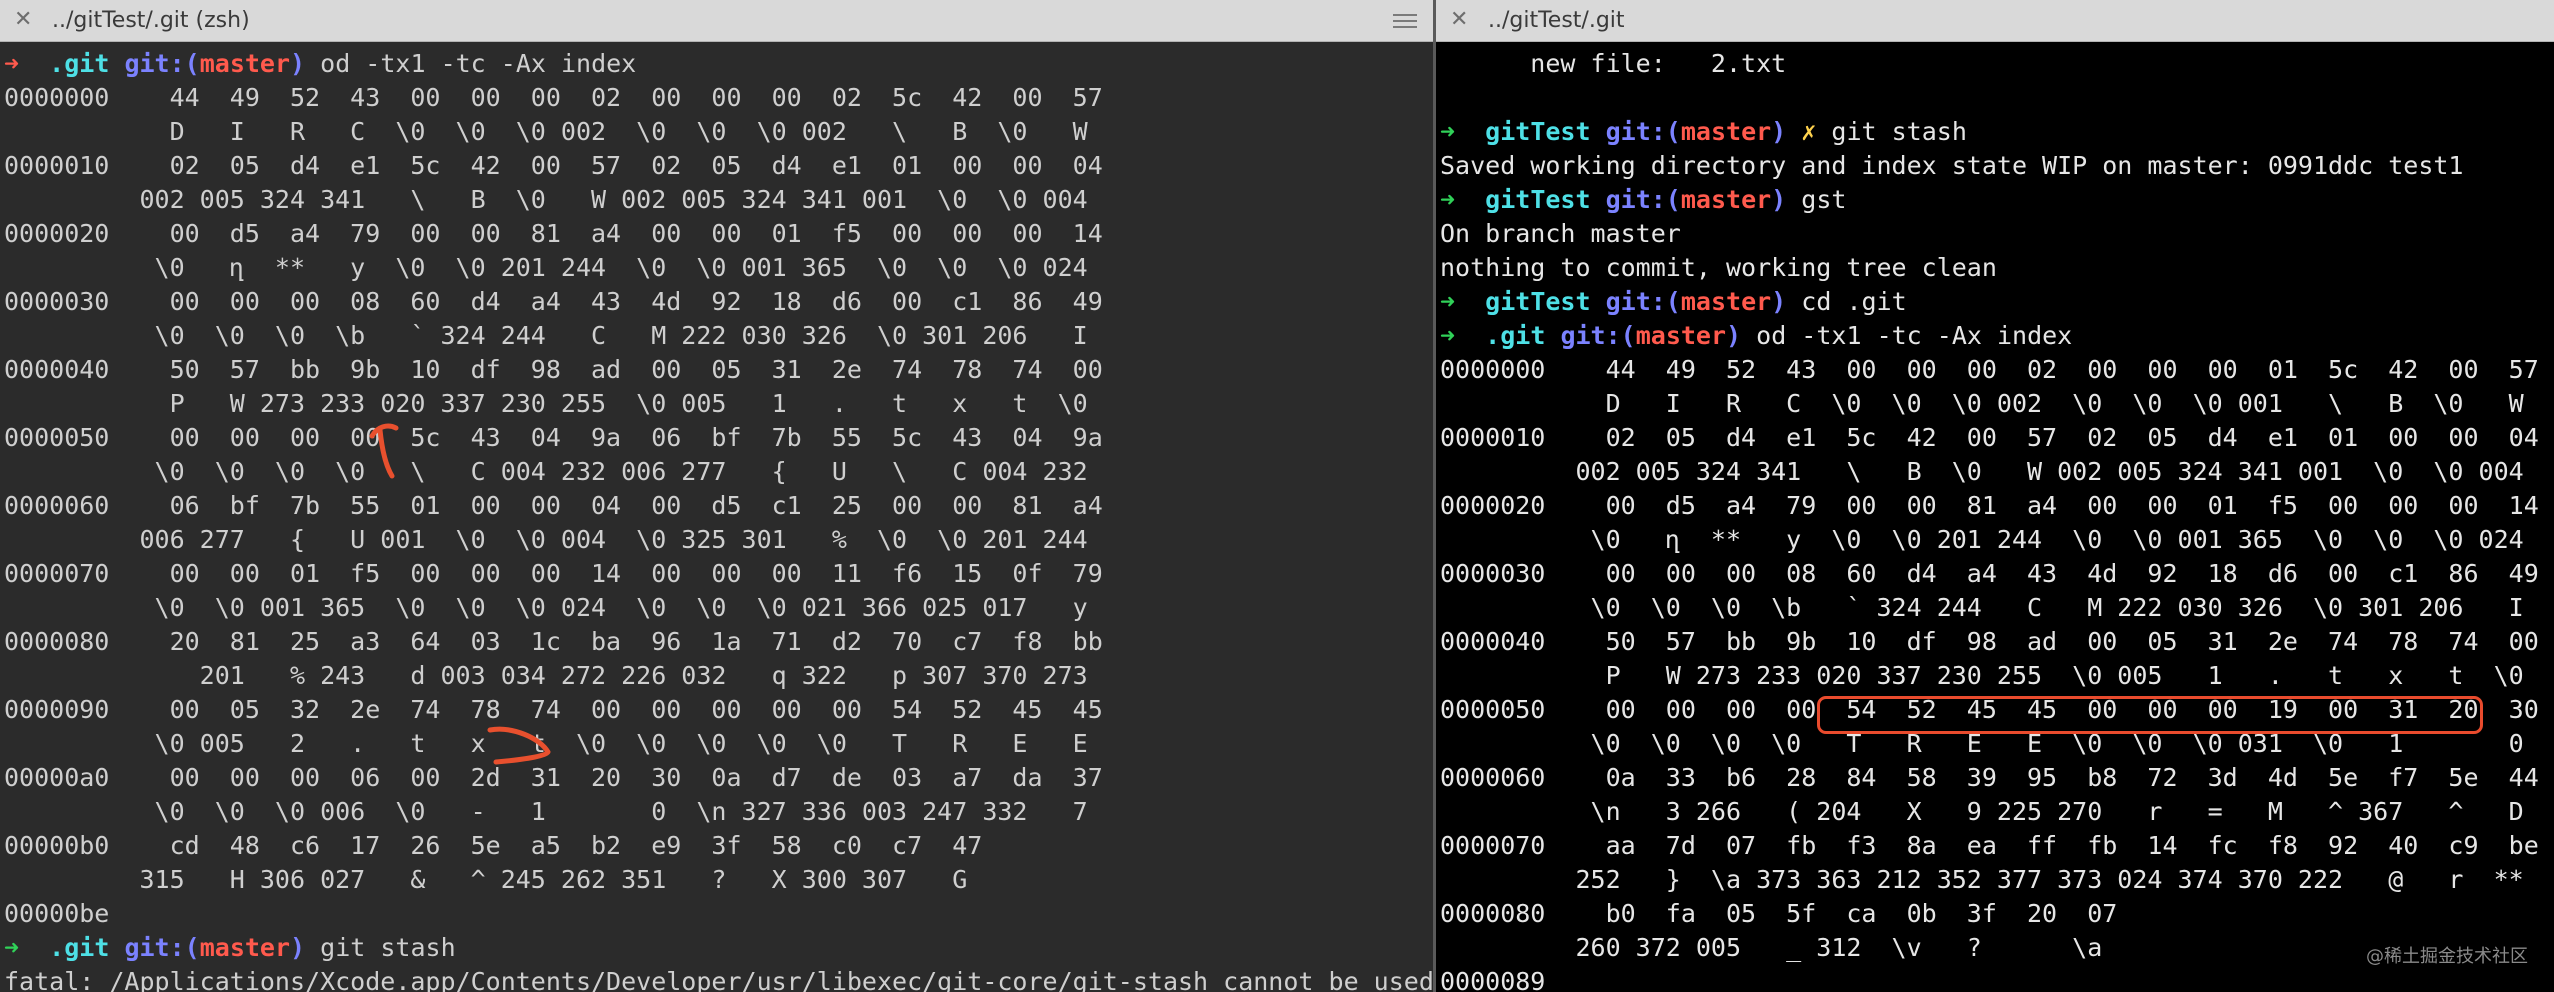 This screenshot has width=2554, height=992. Describe the element at coordinates (519, 745) in the screenshot. I see `curve-mark-annotation` at that location.